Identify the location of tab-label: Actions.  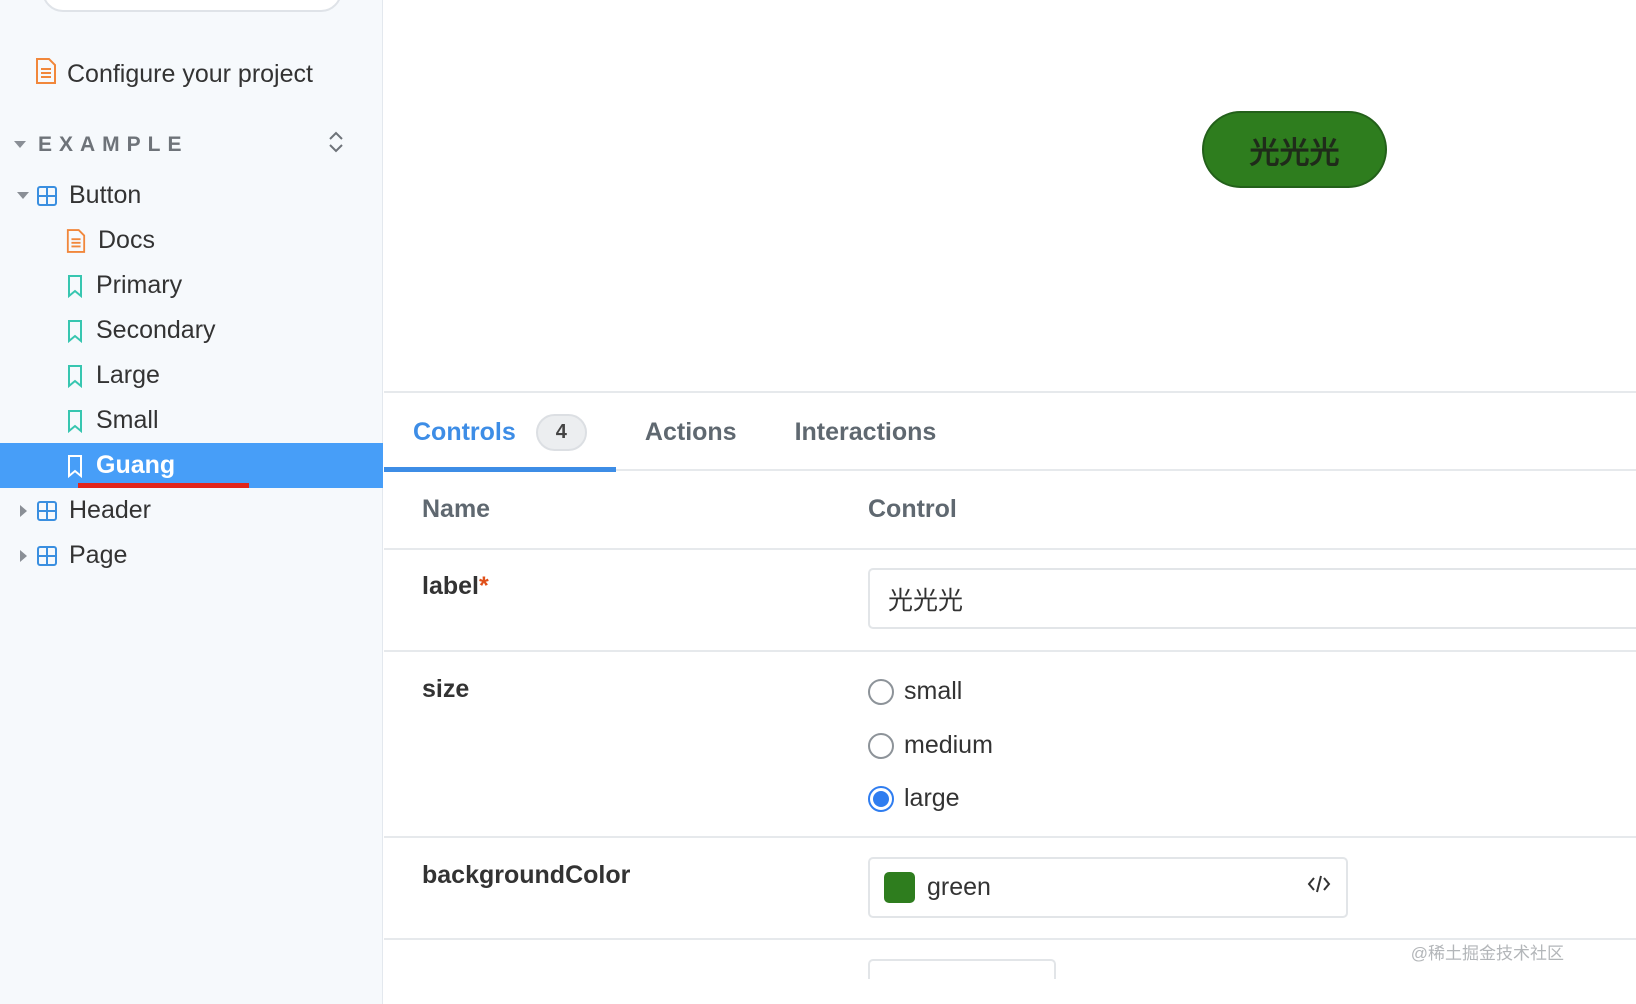
(690, 431).